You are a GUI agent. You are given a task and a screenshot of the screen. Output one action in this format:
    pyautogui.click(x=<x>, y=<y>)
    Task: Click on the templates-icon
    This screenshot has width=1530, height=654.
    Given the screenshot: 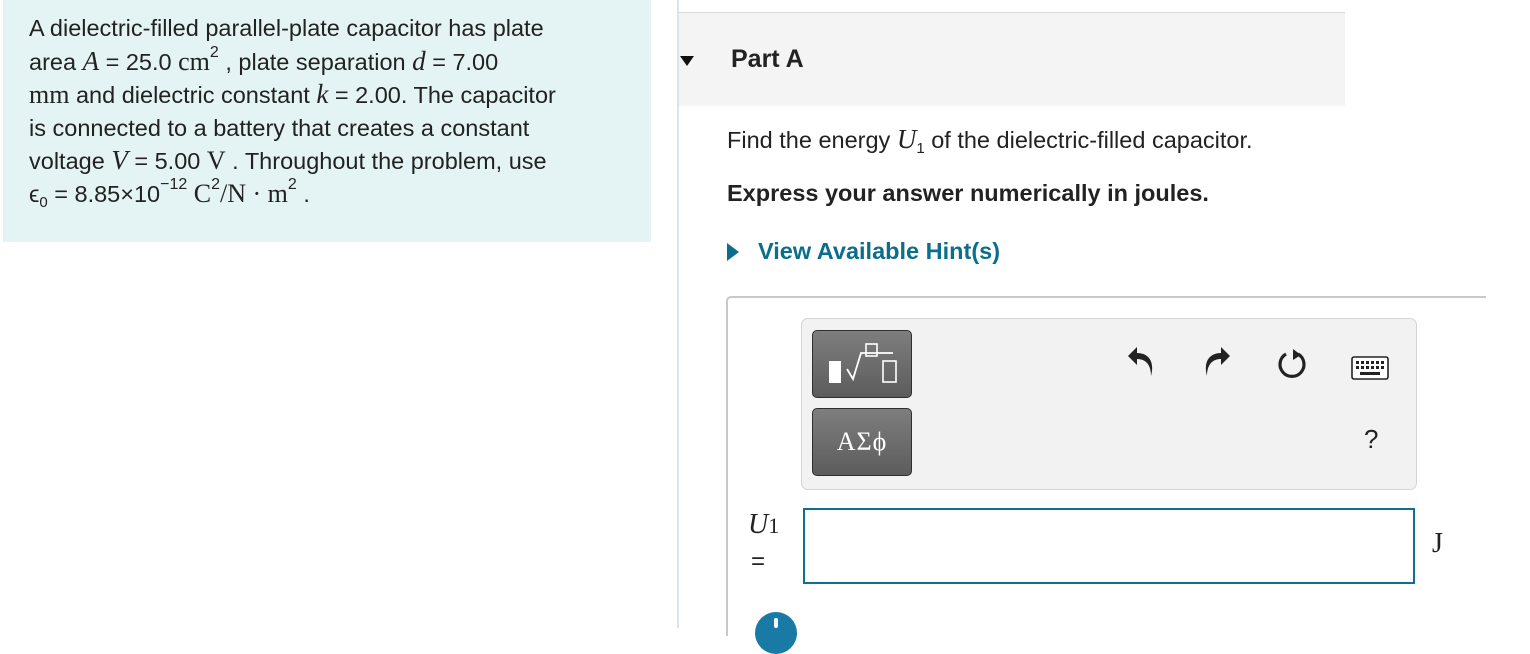 What is the action you would take?
    pyautogui.click(x=863, y=363)
    